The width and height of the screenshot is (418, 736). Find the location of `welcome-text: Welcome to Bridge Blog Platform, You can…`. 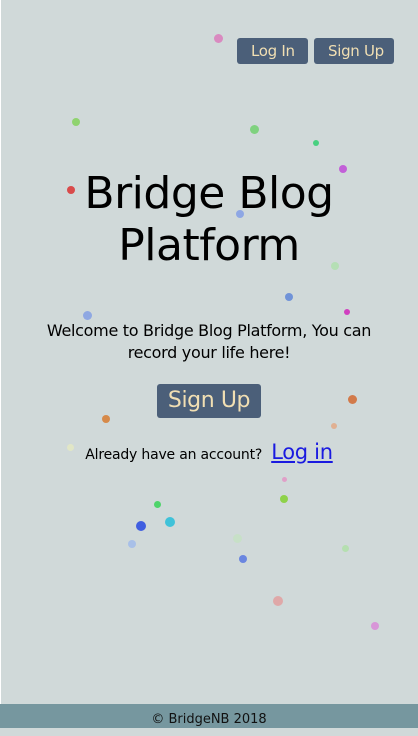

welcome-text: Welcome to Bridge Blog Platform, You can… is located at coordinates (209, 341).